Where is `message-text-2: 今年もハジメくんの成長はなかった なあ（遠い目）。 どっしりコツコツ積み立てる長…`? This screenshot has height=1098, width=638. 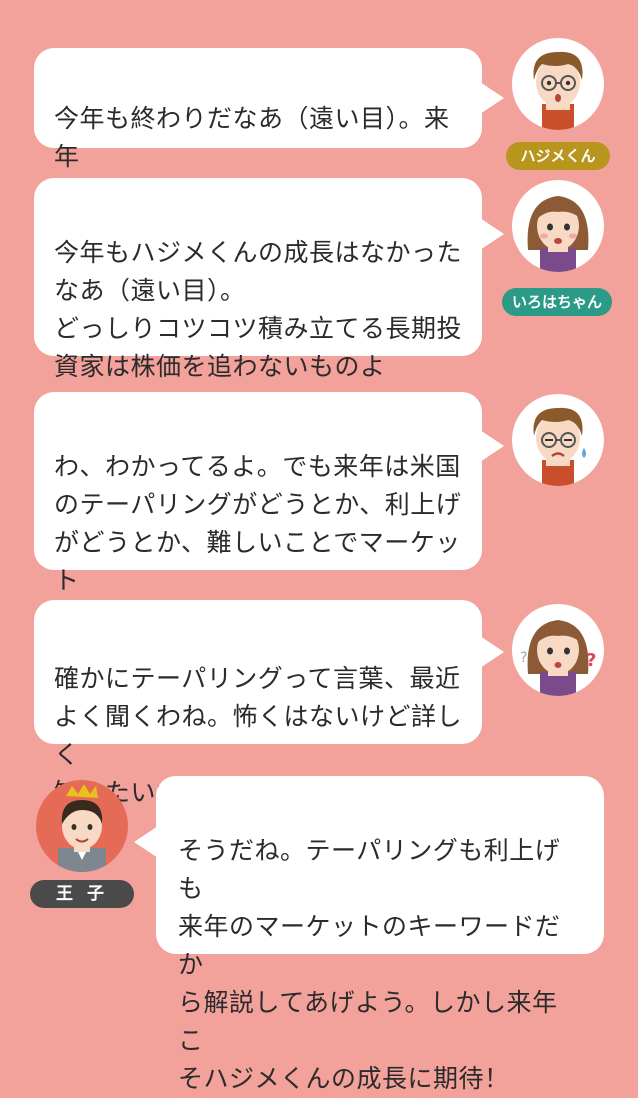 message-text-2: 今年もハジメくんの成長はなかった なあ（遠い目）。 どっしりコツコツ積み立てる長… is located at coordinates (258, 309).